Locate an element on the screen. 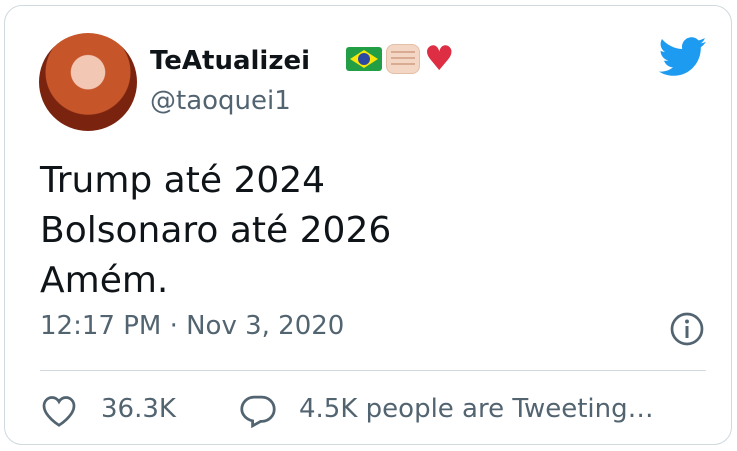  author-name: TeAtualizei is located at coordinates (230, 61).